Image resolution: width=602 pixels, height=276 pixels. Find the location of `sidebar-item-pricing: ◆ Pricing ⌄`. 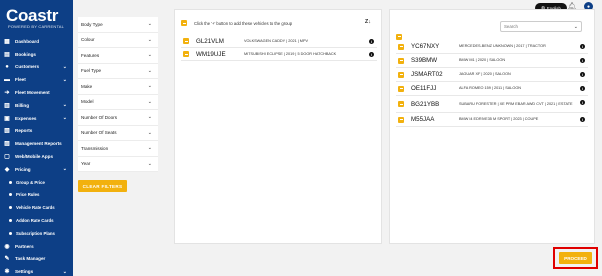

sidebar-item-pricing: ◆ Pricing ⌄ is located at coordinates (36, 169).